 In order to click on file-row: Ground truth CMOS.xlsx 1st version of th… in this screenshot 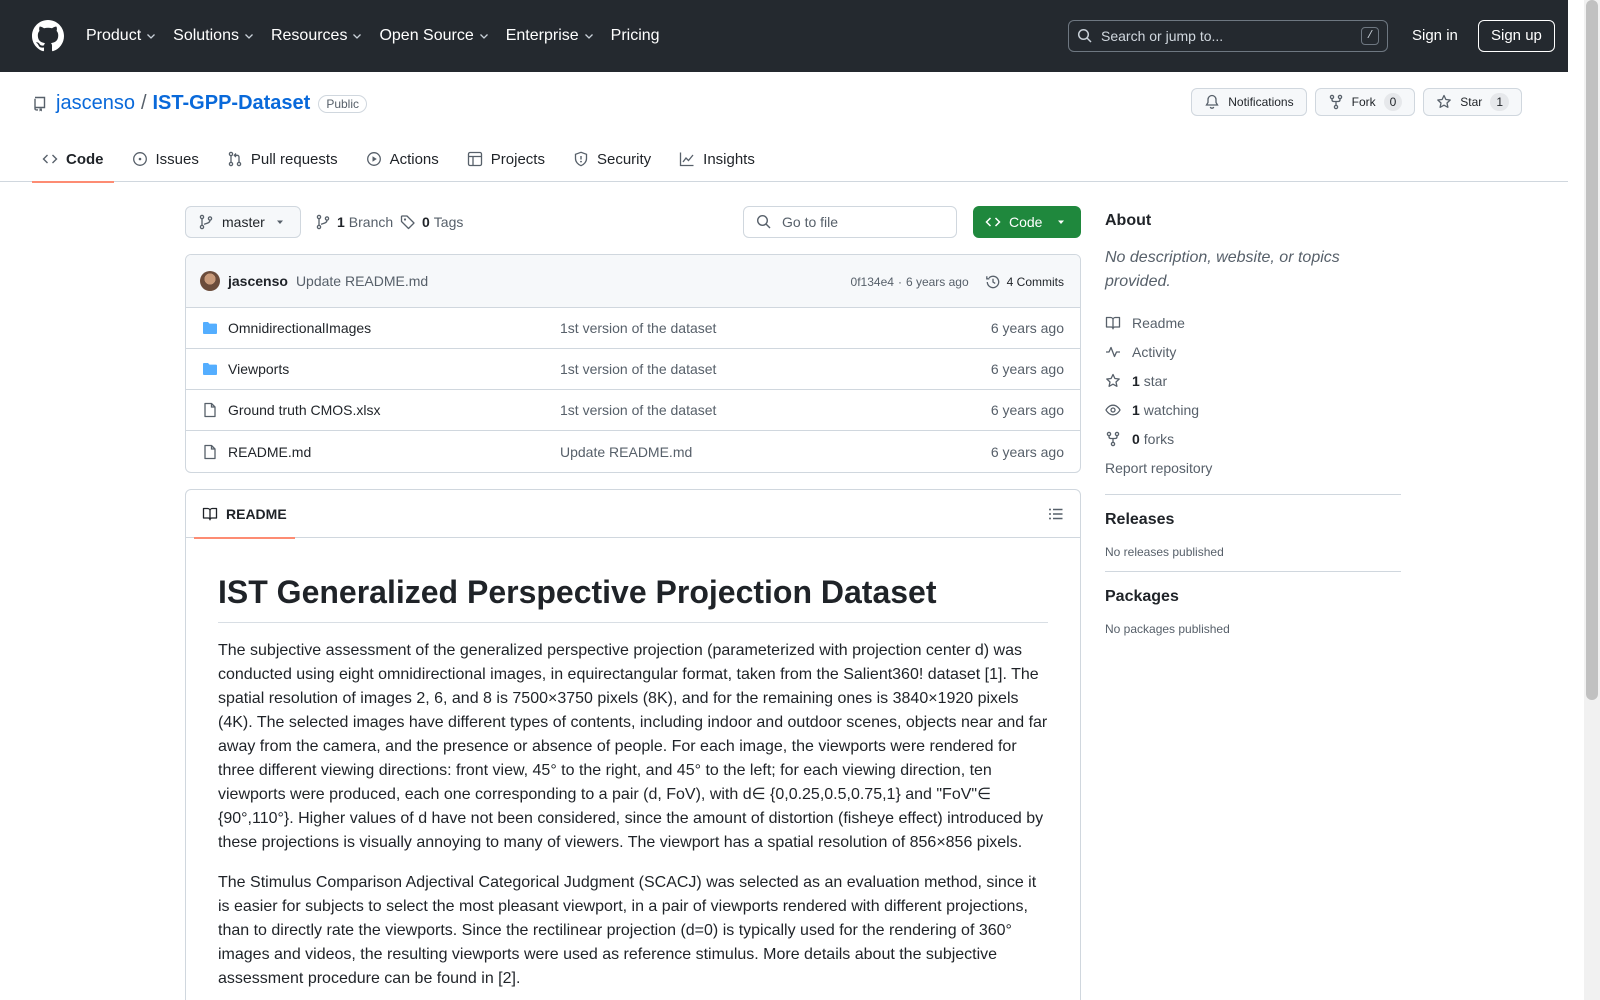, I will do `click(633, 410)`.